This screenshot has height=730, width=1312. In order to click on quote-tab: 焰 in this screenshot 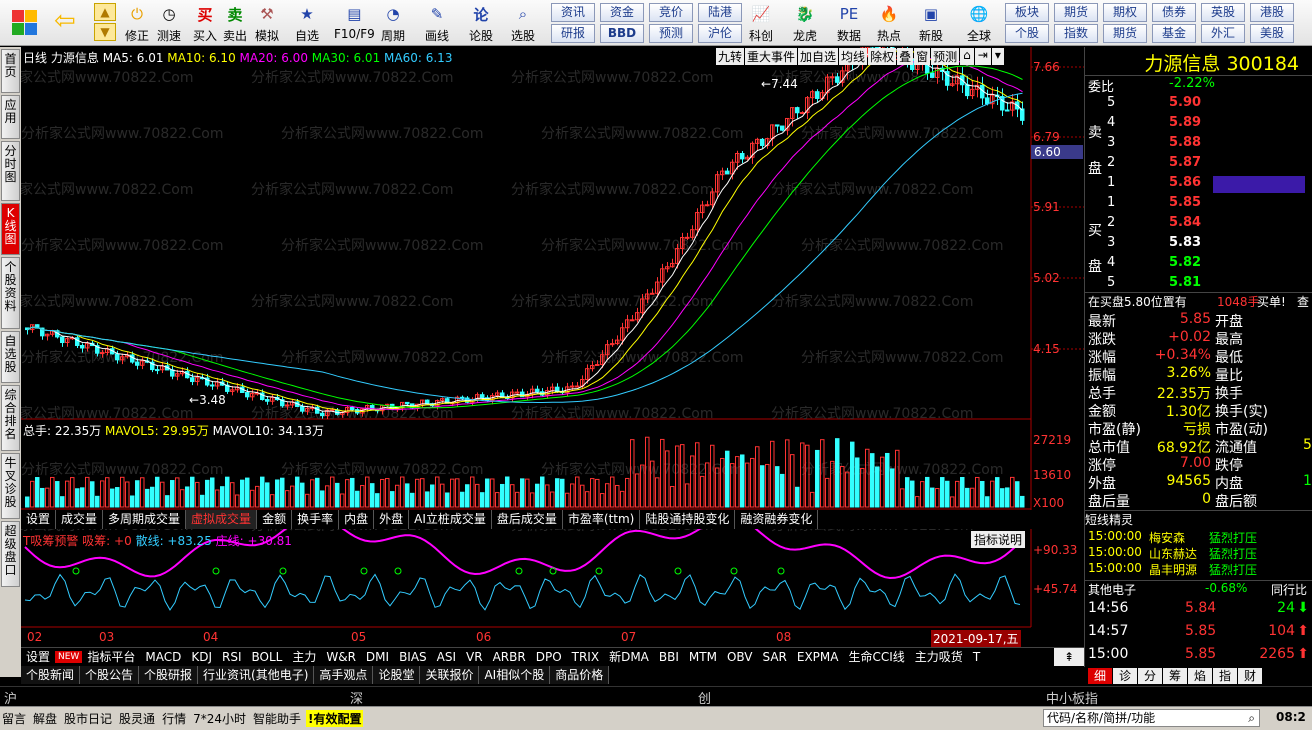, I will do `click(1200, 676)`.